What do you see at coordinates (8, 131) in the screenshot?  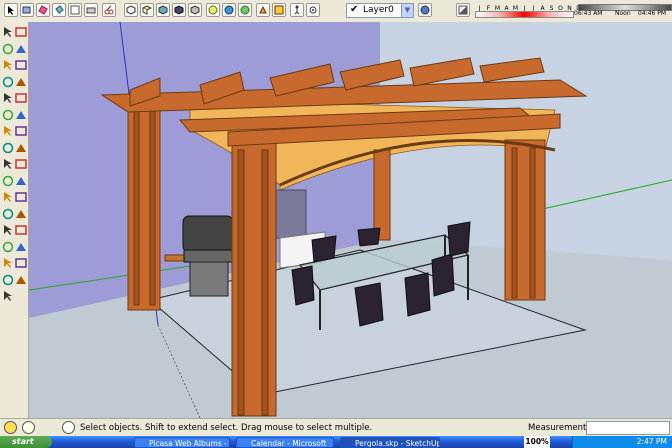 I see `rotate-tool-icon` at bounding box center [8, 131].